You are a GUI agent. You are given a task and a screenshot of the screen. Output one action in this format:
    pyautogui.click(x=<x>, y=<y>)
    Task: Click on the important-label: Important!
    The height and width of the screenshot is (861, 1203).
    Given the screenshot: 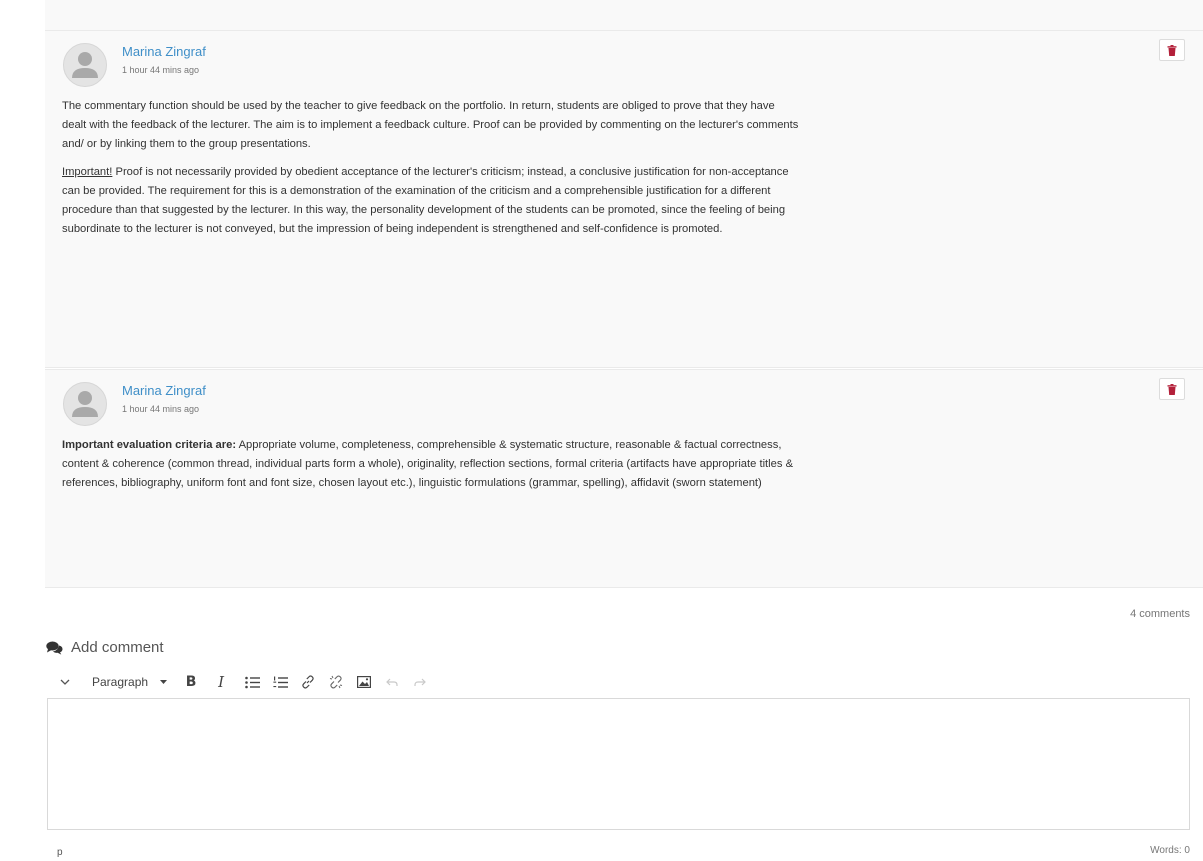 What is the action you would take?
    pyautogui.click(x=87, y=172)
    